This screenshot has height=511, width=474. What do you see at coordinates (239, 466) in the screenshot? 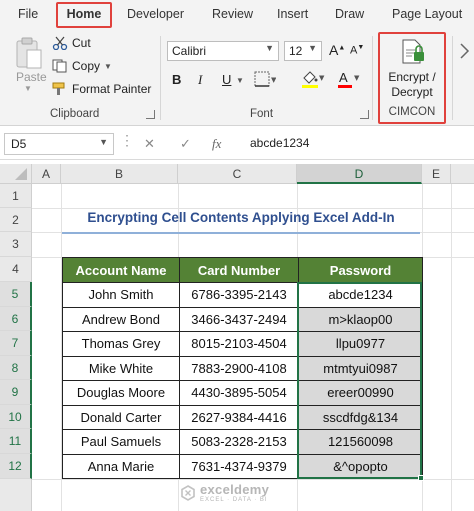
I see `card-number-cell: 7631-4374-9379` at bounding box center [239, 466].